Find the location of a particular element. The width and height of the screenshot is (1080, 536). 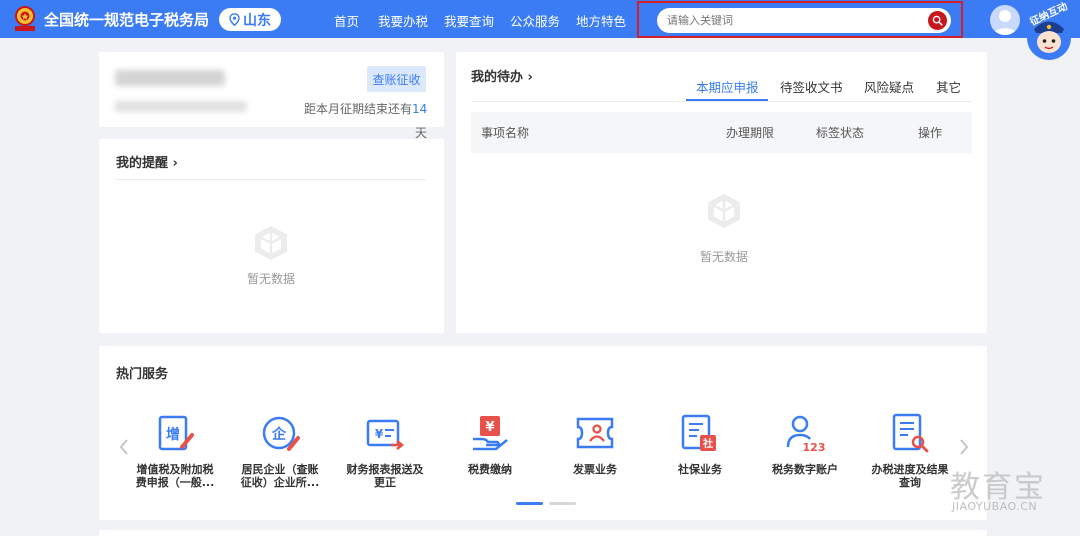

carousel-dot is located at coordinates (562, 503).